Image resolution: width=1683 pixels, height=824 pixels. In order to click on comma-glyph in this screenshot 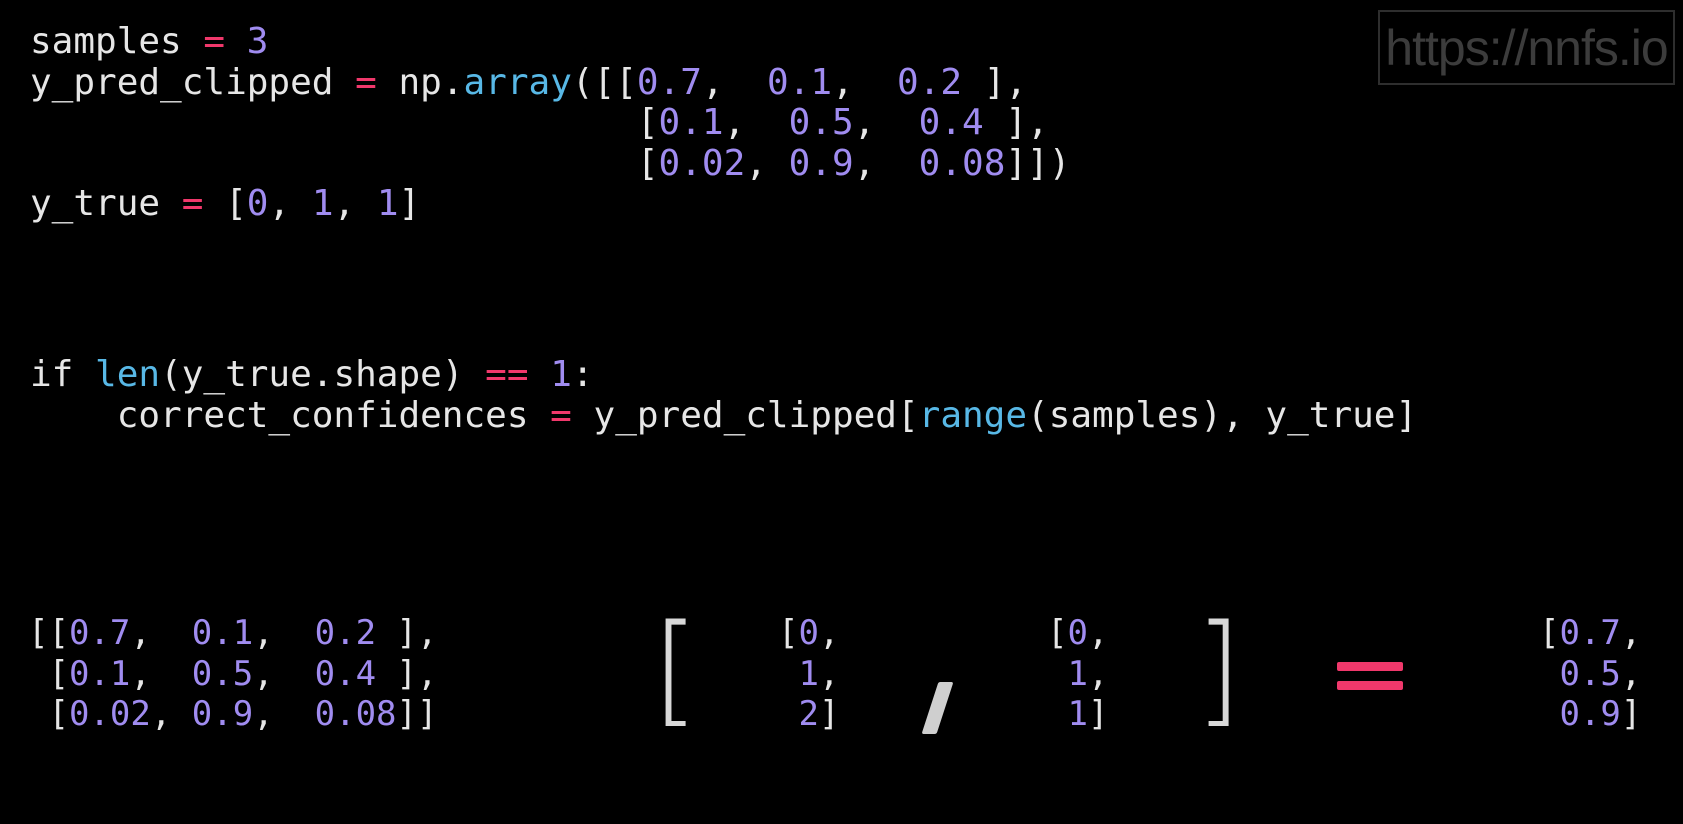, I will do `click(937, 708)`.